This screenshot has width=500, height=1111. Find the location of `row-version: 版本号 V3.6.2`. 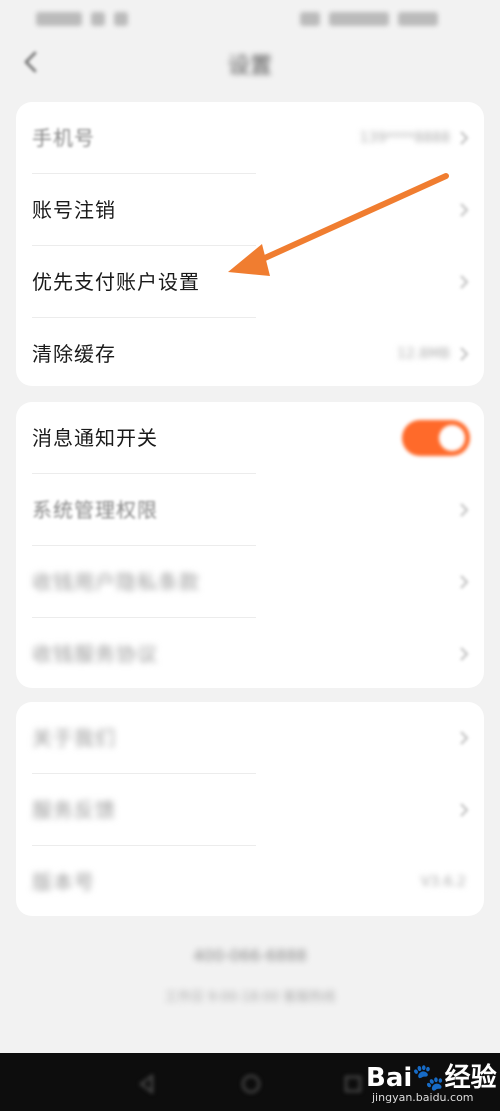

row-version: 版本号 V3.6.2 is located at coordinates (250, 881).